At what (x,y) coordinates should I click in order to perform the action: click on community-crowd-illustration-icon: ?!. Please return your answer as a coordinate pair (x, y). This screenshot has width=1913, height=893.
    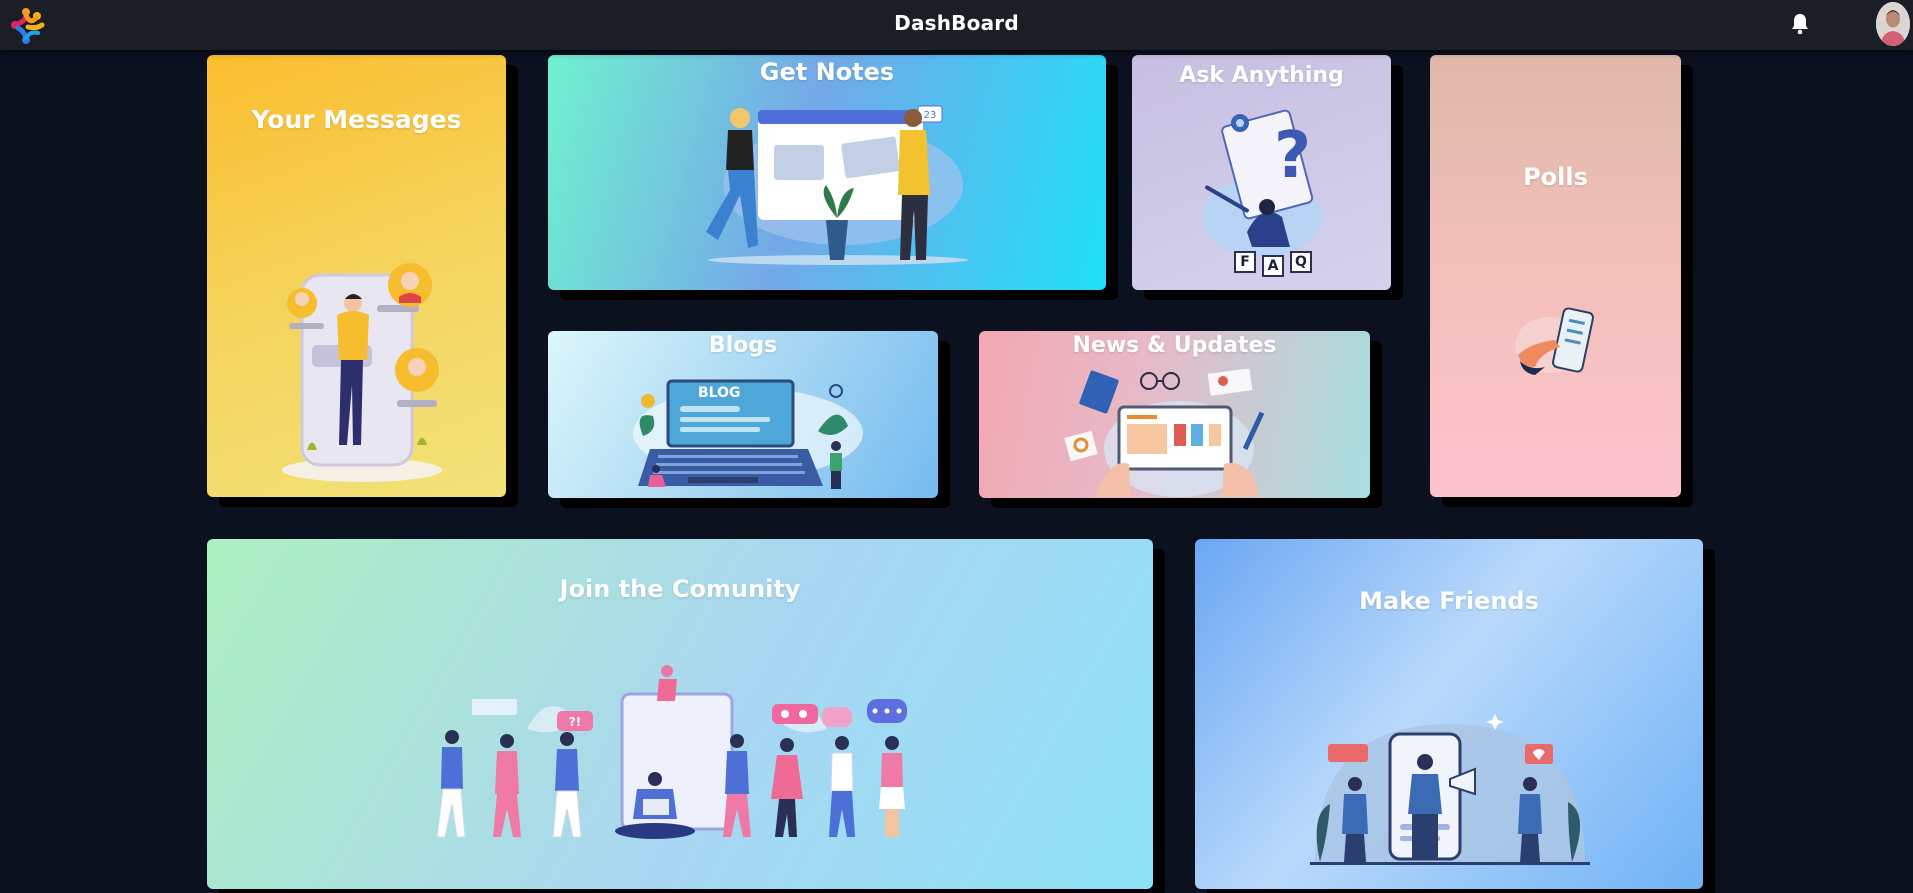
    Looking at the image, I should click on (671, 752).